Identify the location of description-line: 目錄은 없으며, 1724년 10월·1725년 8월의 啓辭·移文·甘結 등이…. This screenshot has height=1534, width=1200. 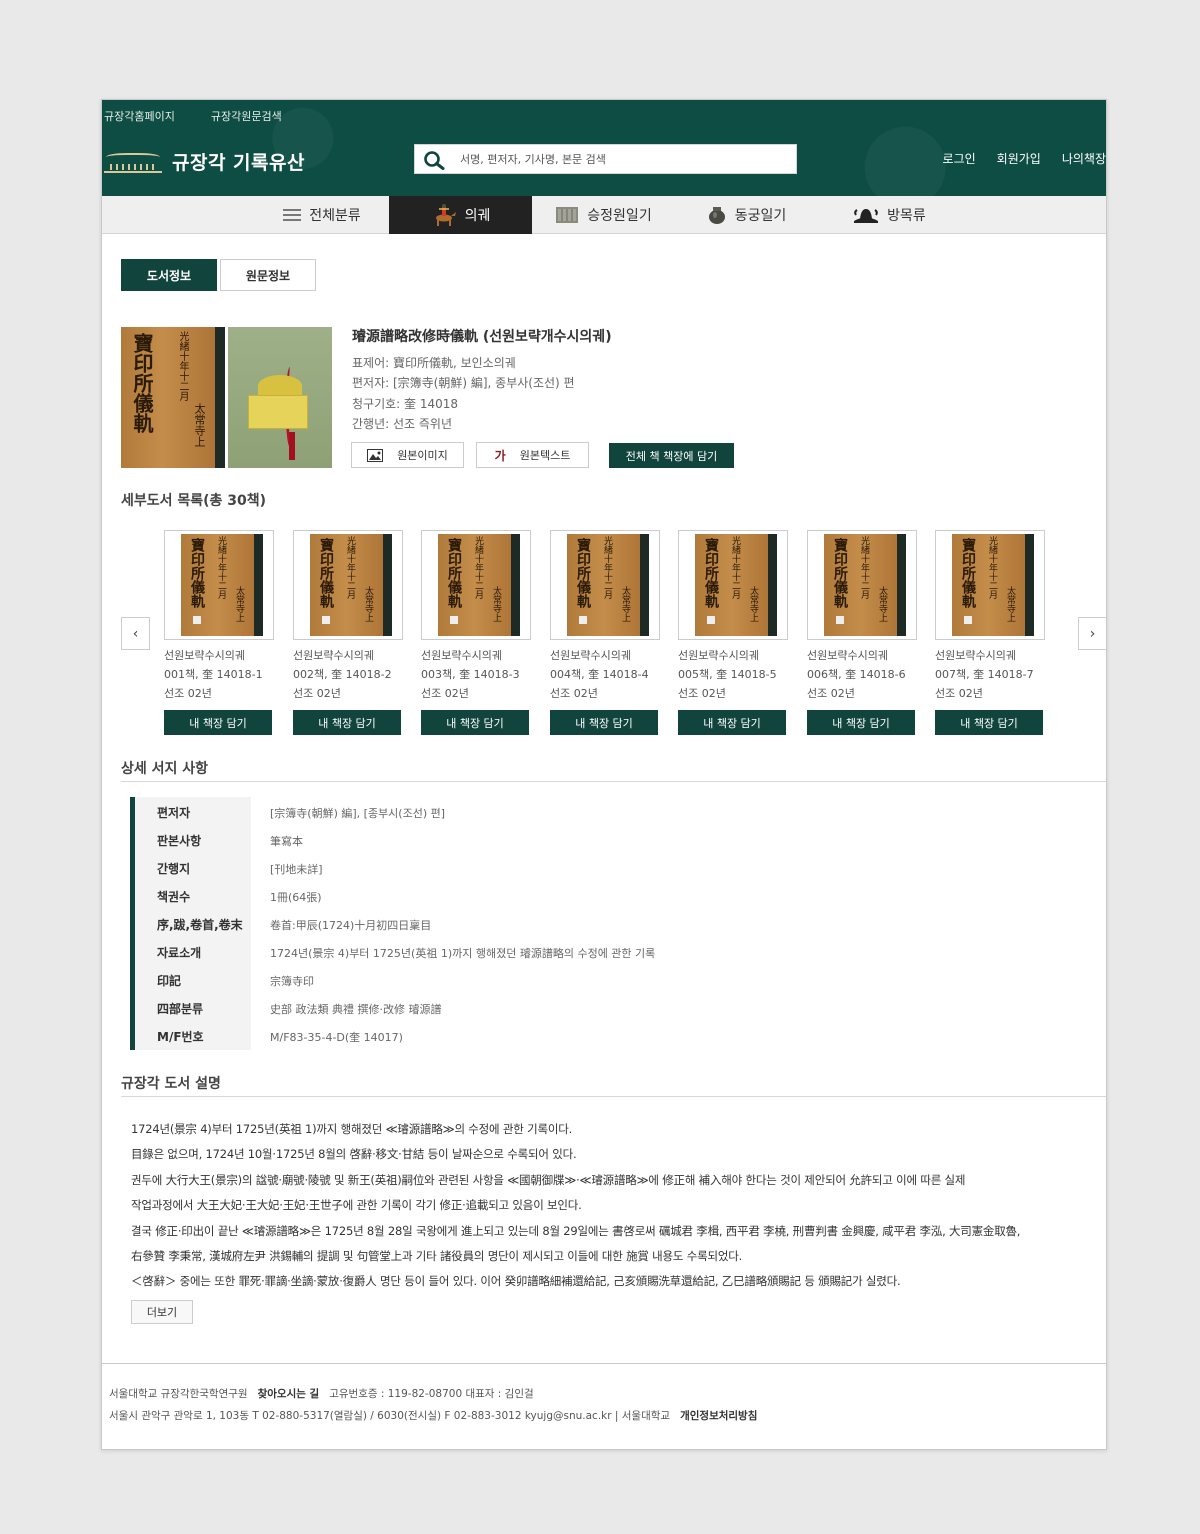
(354, 1154).